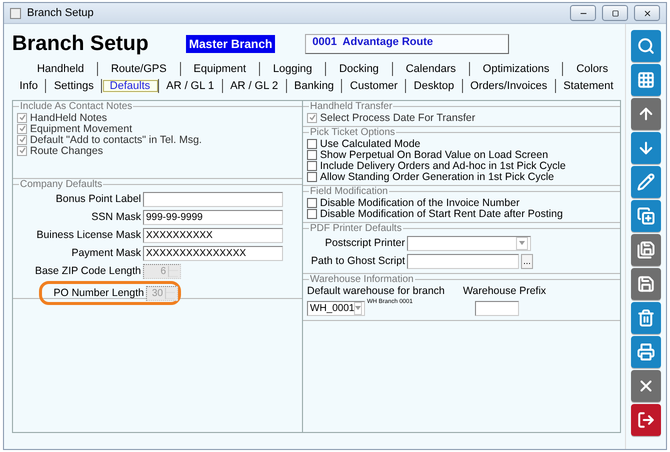 Image resolution: width=670 pixels, height=452 pixels. I want to click on input-field: XXXXXXXXXXXXXXX, so click(213, 253).